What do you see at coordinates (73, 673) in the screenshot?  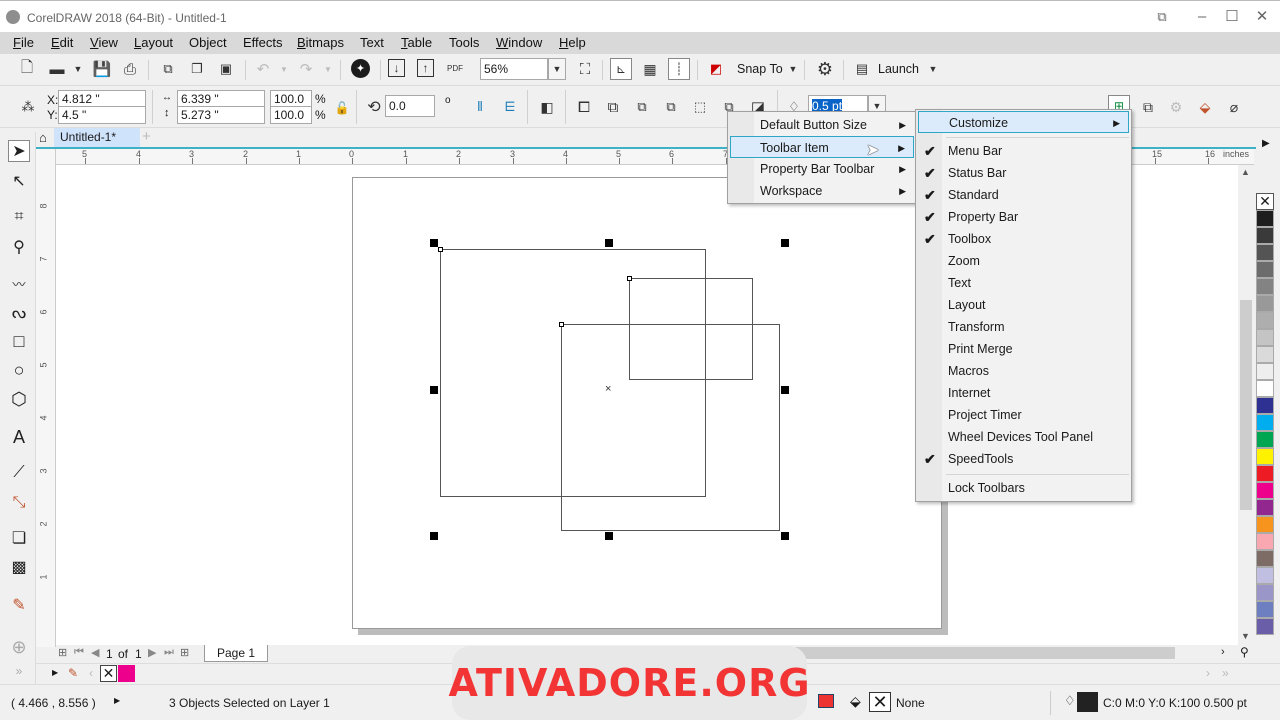 I see `doc-palette-eyedropper-icon: ✎` at bounding box center [73, 673].